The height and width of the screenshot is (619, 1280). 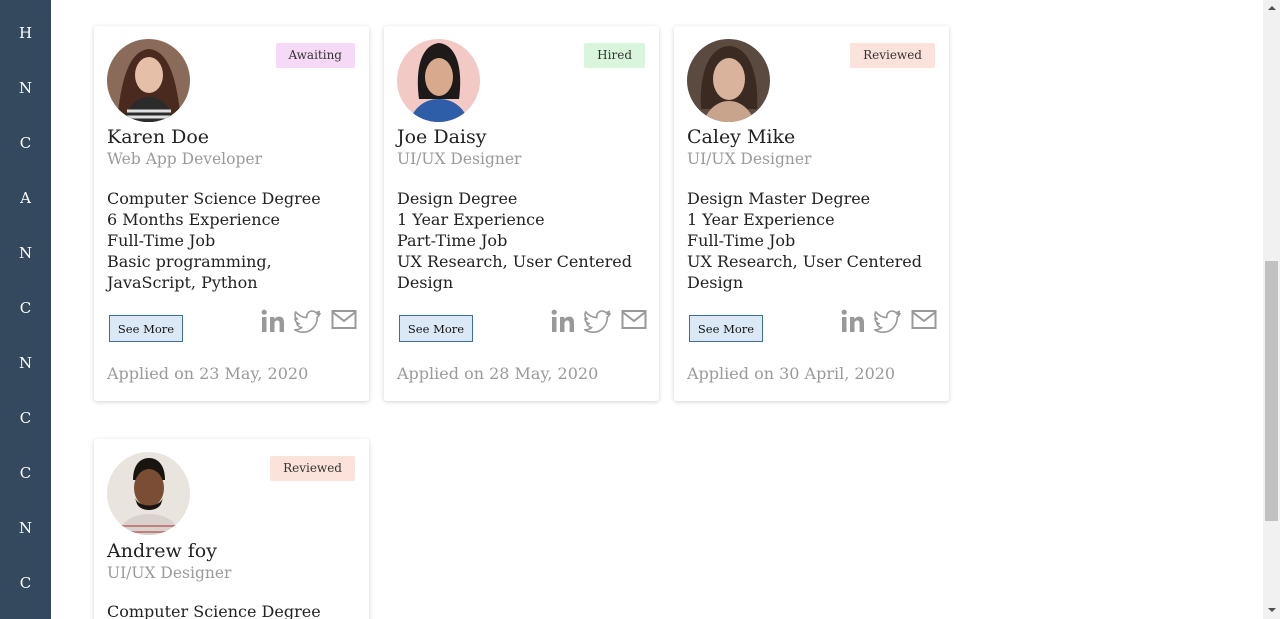 I want to click on sidebar-item-7: N, so click(x=25, y=363).